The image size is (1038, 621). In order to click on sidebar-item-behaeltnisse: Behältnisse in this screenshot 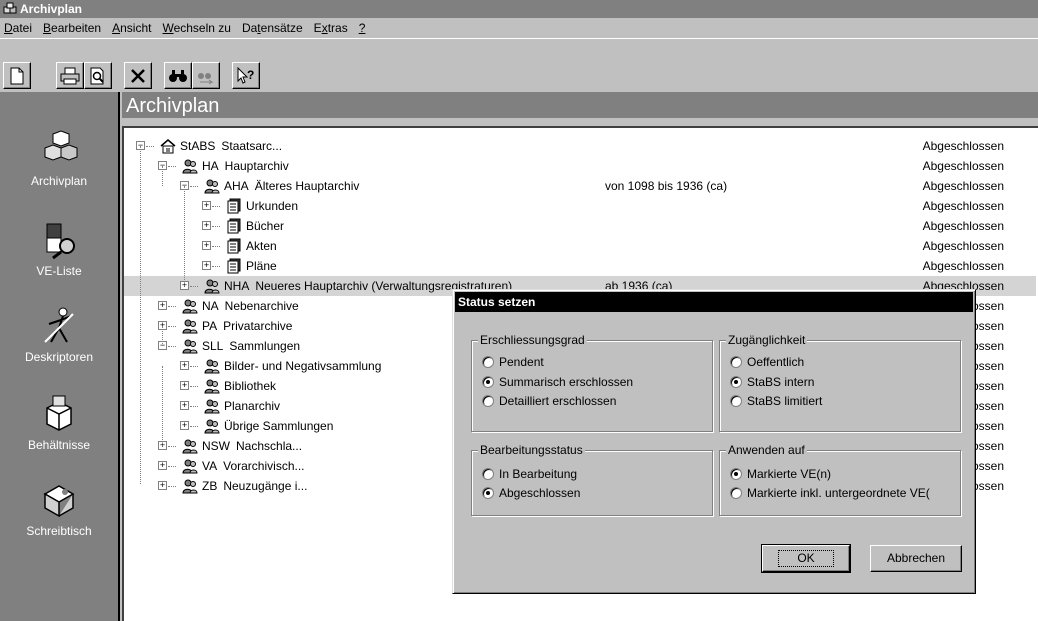, I will do `click(59, 429)`.